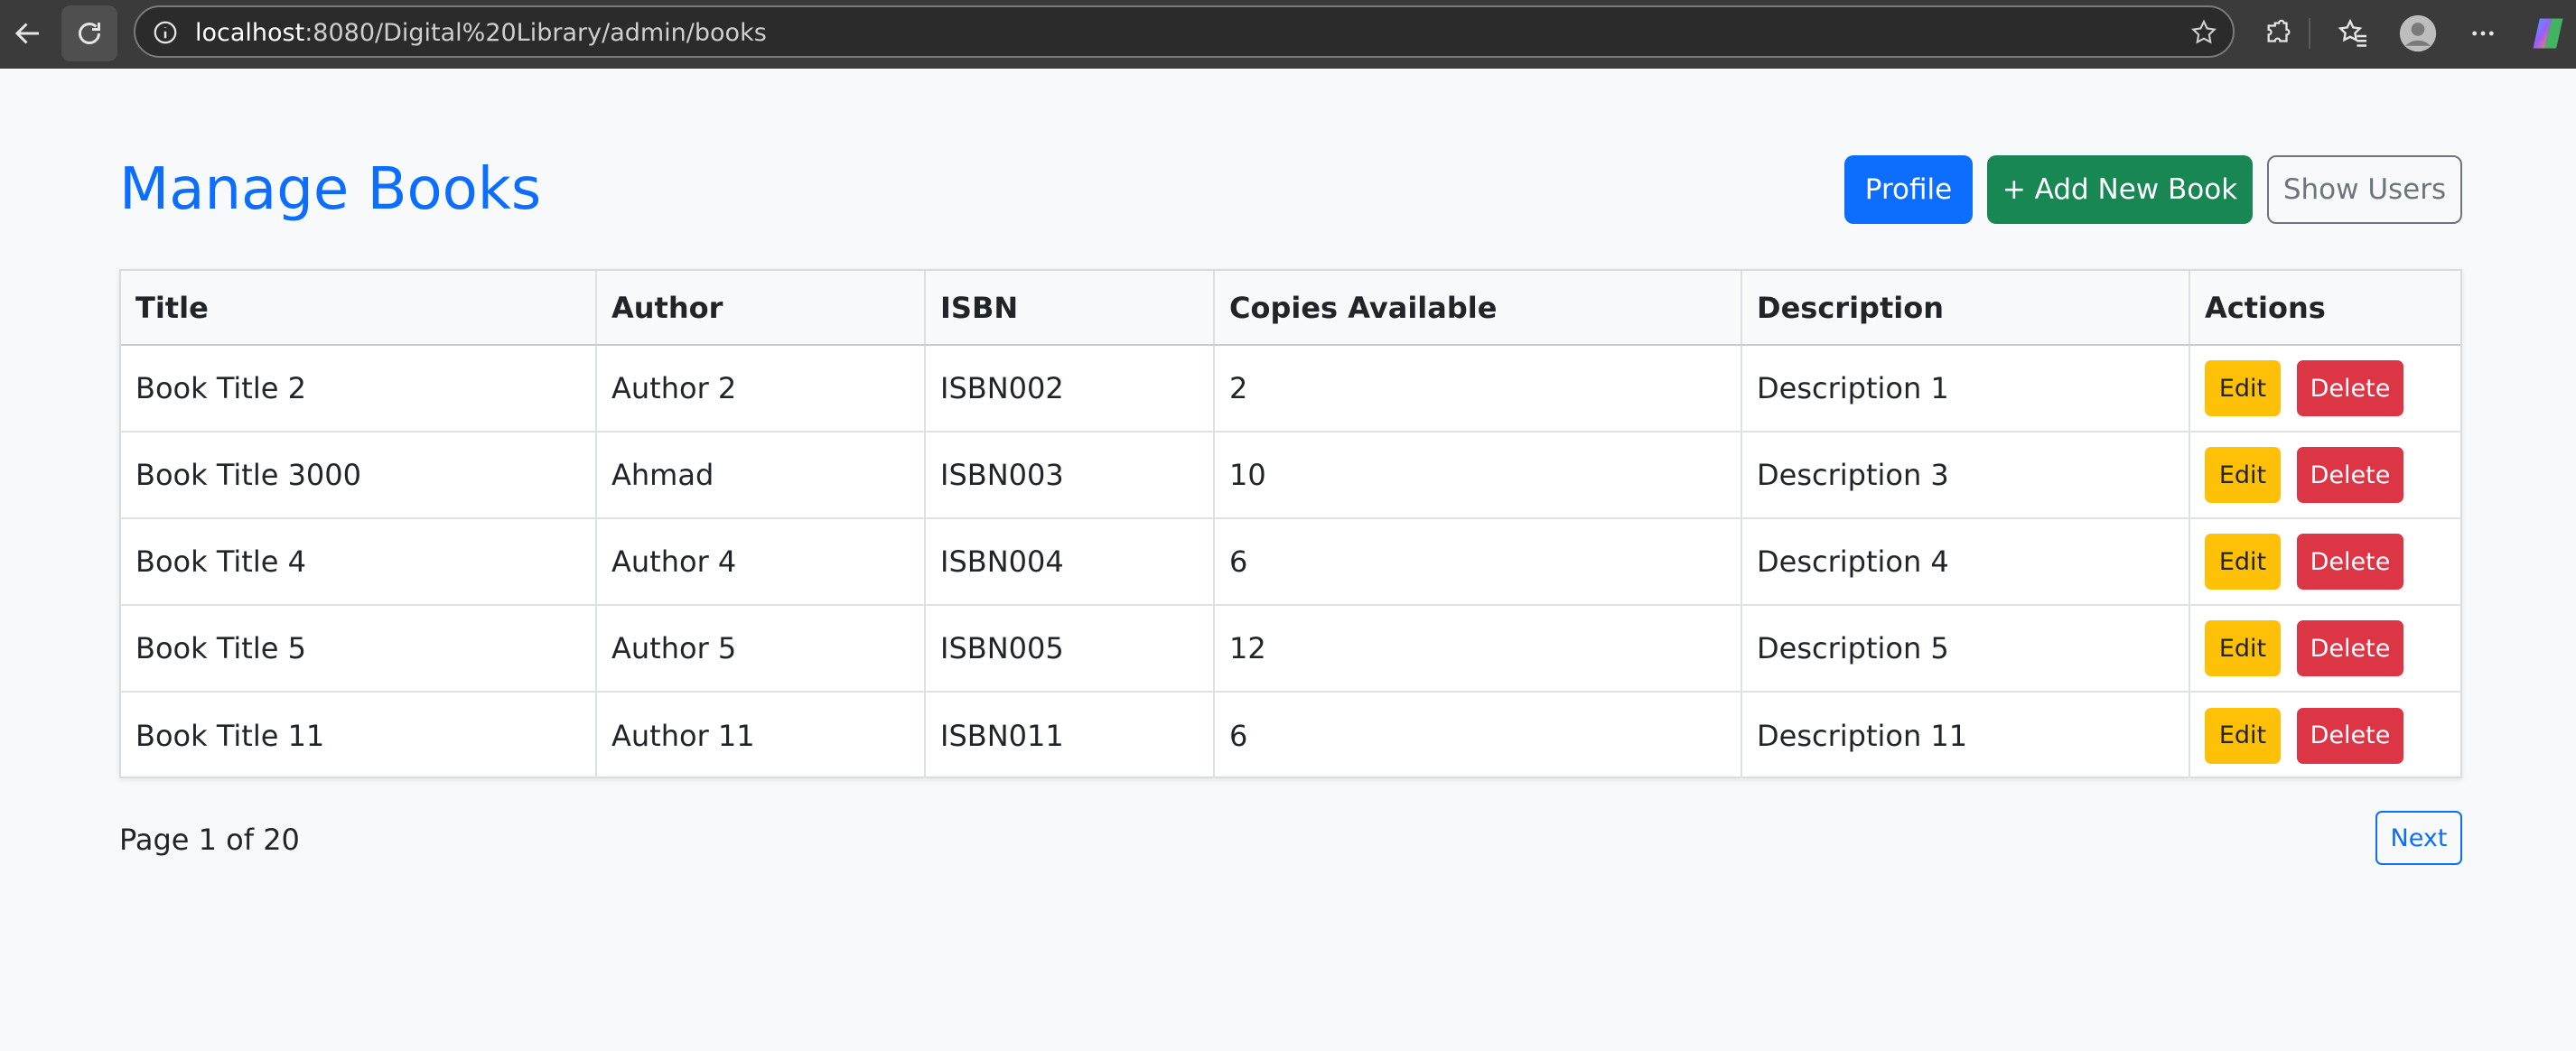  Describe the element at coordinates (359, 562) in the screenshot. I see `cell-title: Book Title 4` at that location.